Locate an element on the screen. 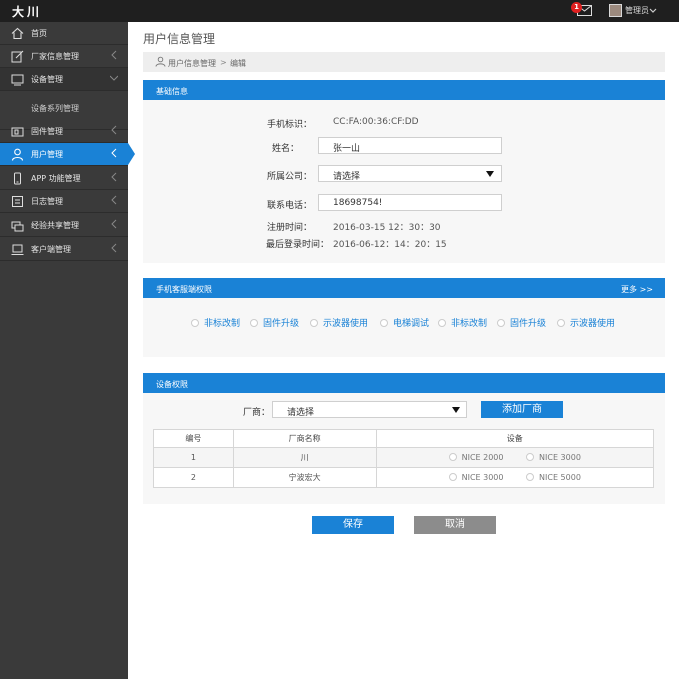 This screenshot has width=679, height=679. sidebar-item-vendor: 厂家信息管理 is located at coordinates (64, 56).